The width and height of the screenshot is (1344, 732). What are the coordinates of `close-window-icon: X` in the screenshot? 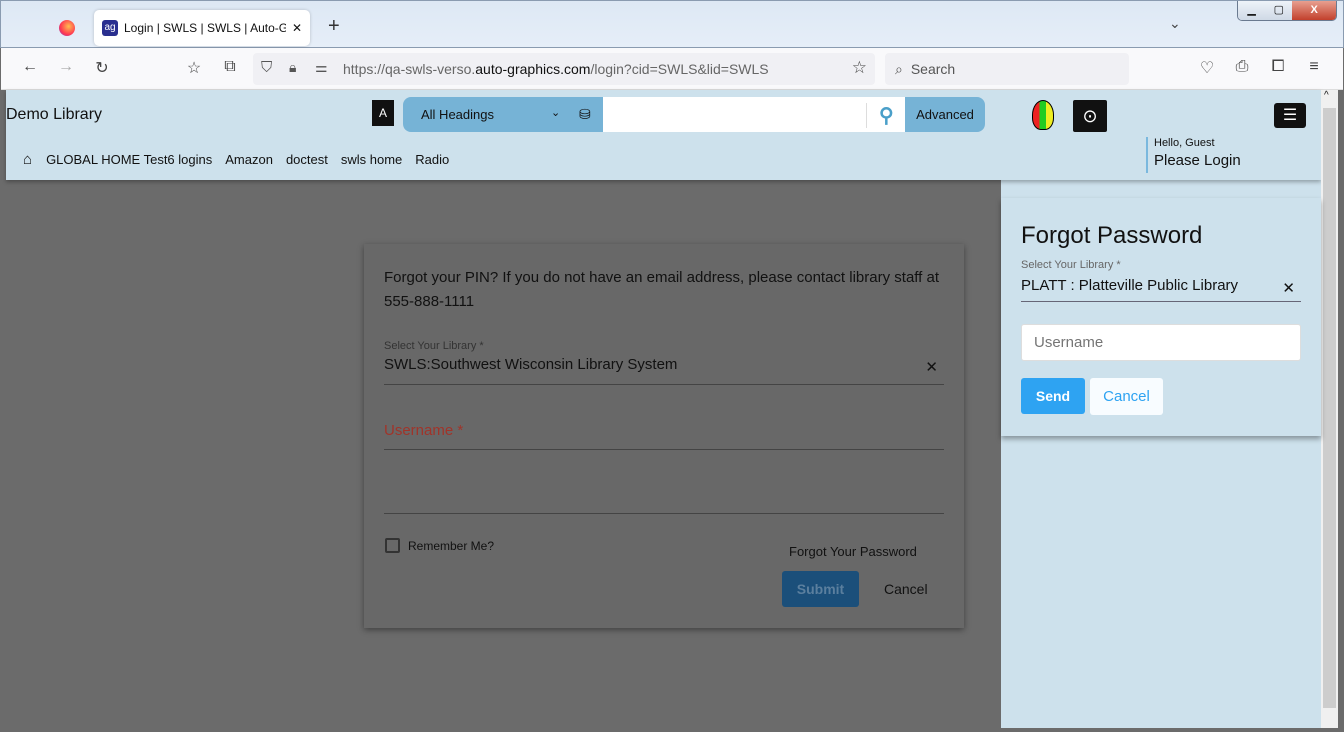 It's located at (1314, 10).